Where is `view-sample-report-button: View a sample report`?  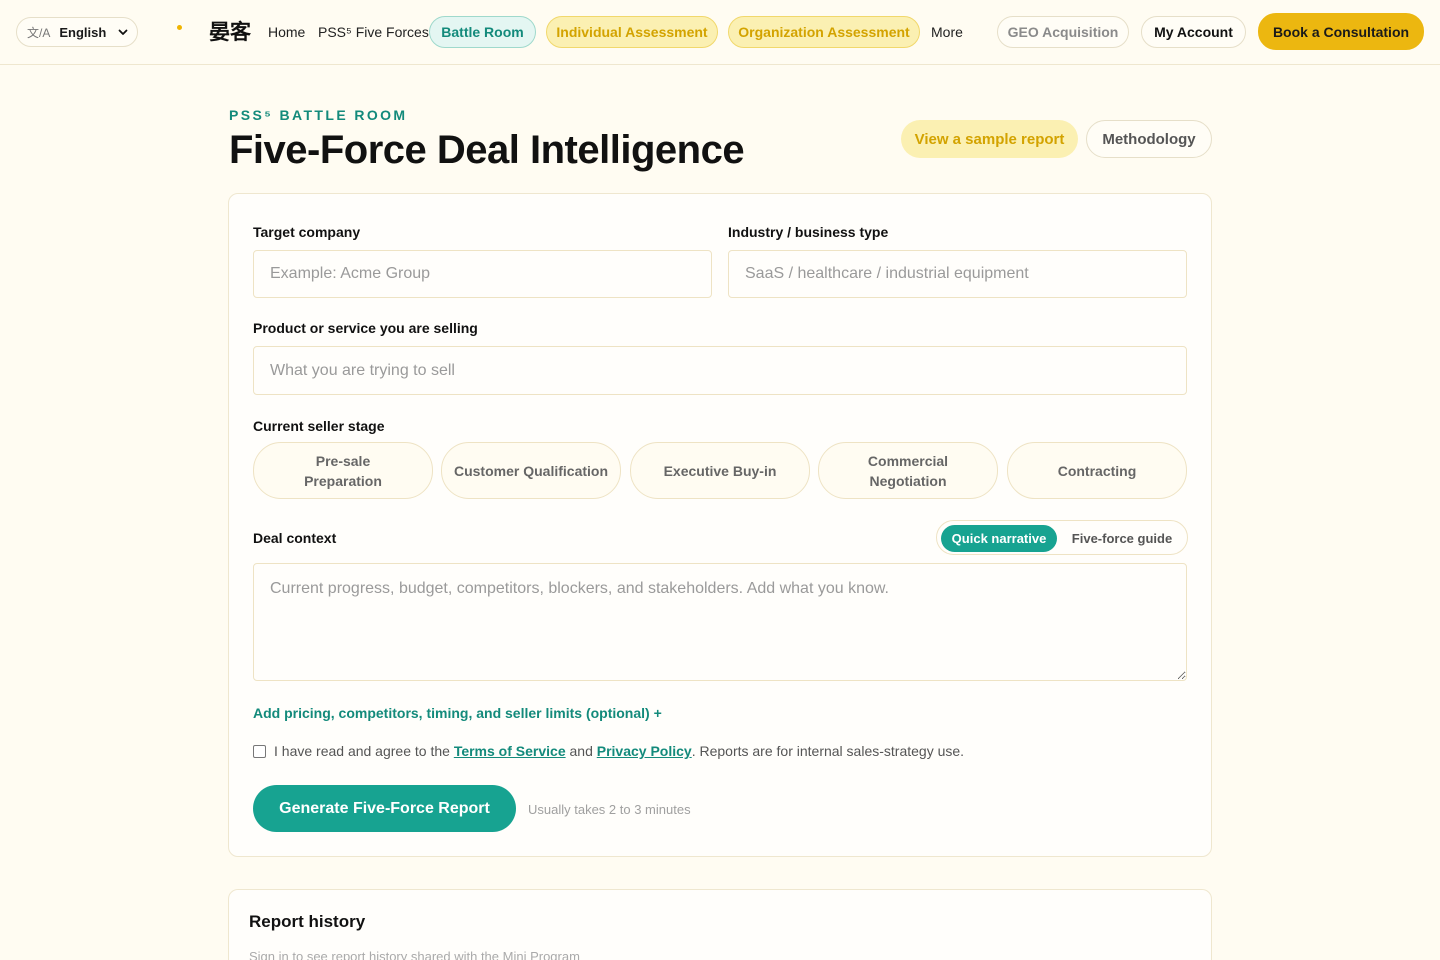 view-sample-report-button: View a sample report is located at coordinates (989, 139).